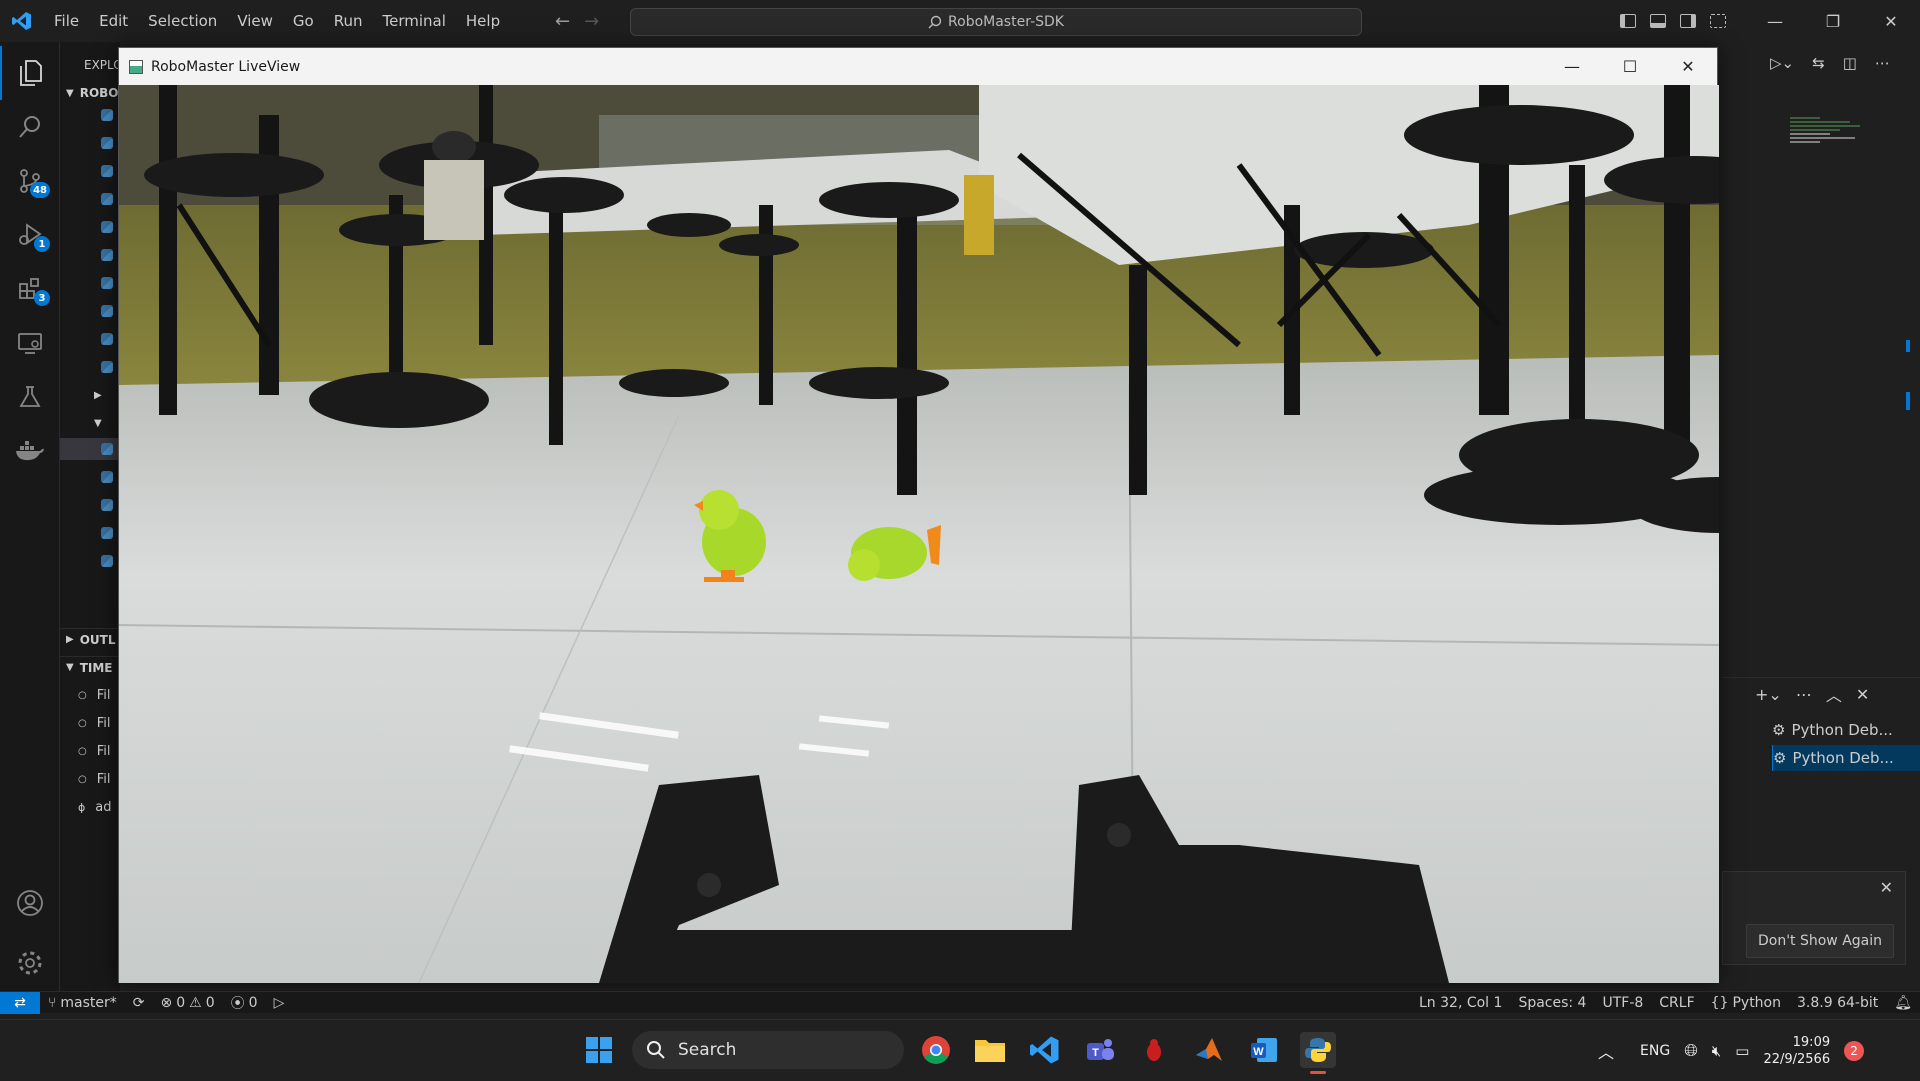  I want to click on problems-indicator: ⊗ 0 ⚠ 0, so click(188, 1003).